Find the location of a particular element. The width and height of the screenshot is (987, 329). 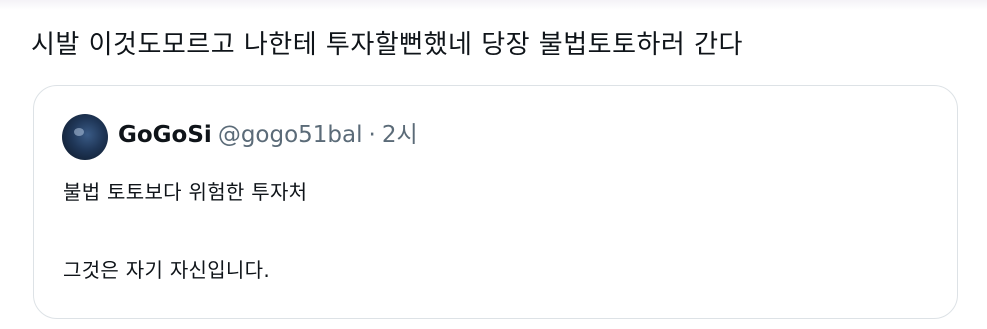

top-fade is located at coordinates (493, 5).